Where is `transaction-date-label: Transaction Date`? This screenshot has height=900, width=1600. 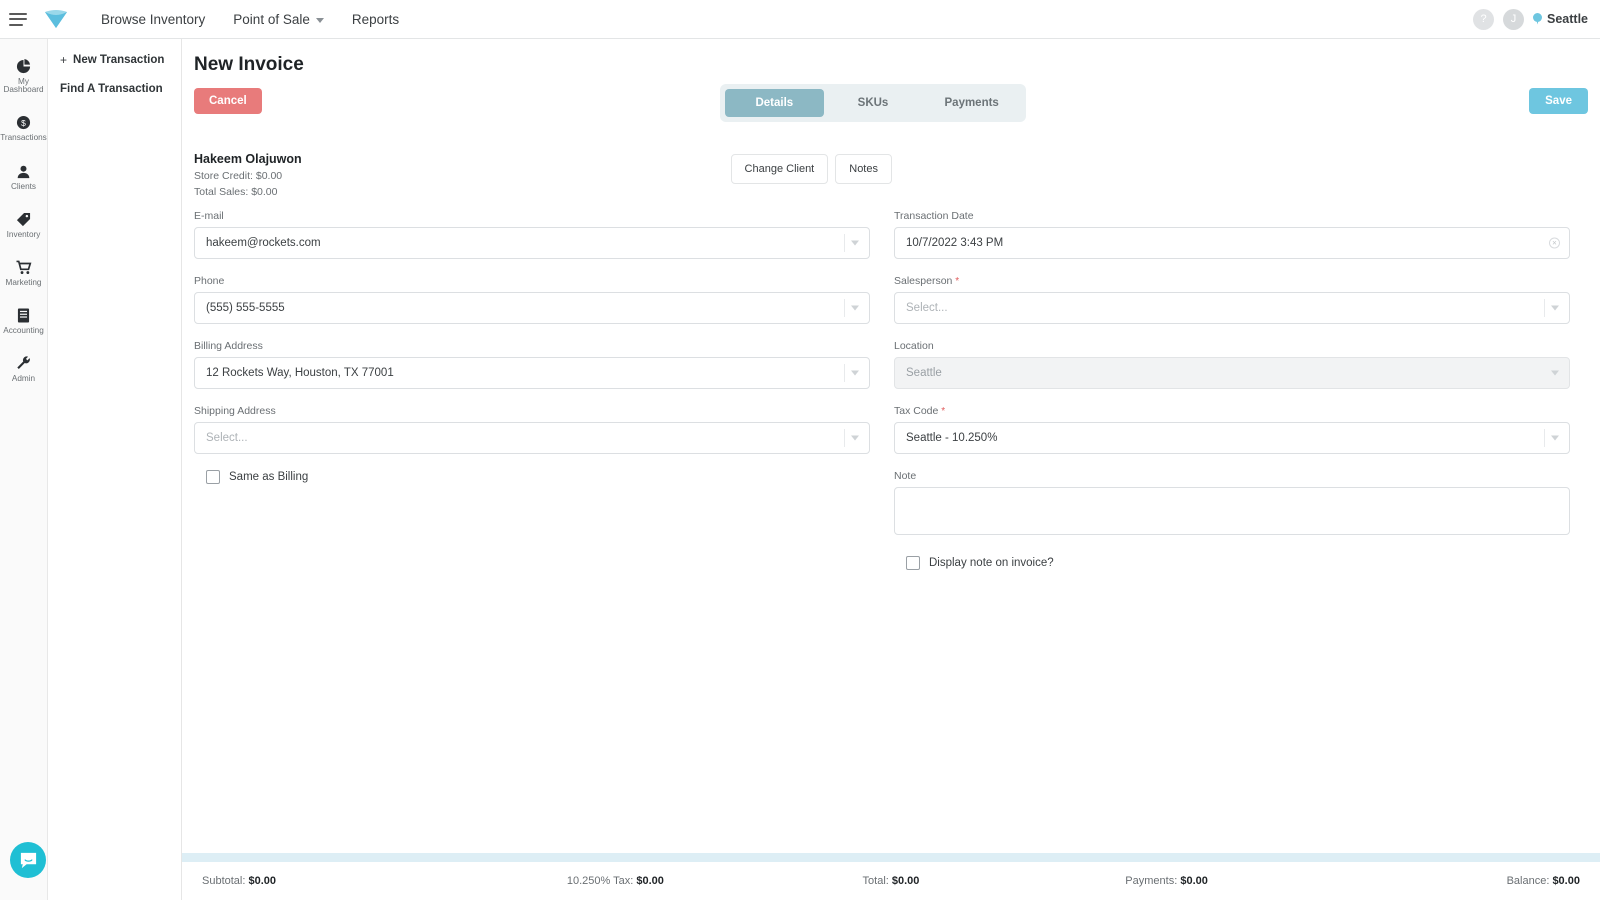 transaction-date-label: Transaction Date is located at coordinates (934, 216).